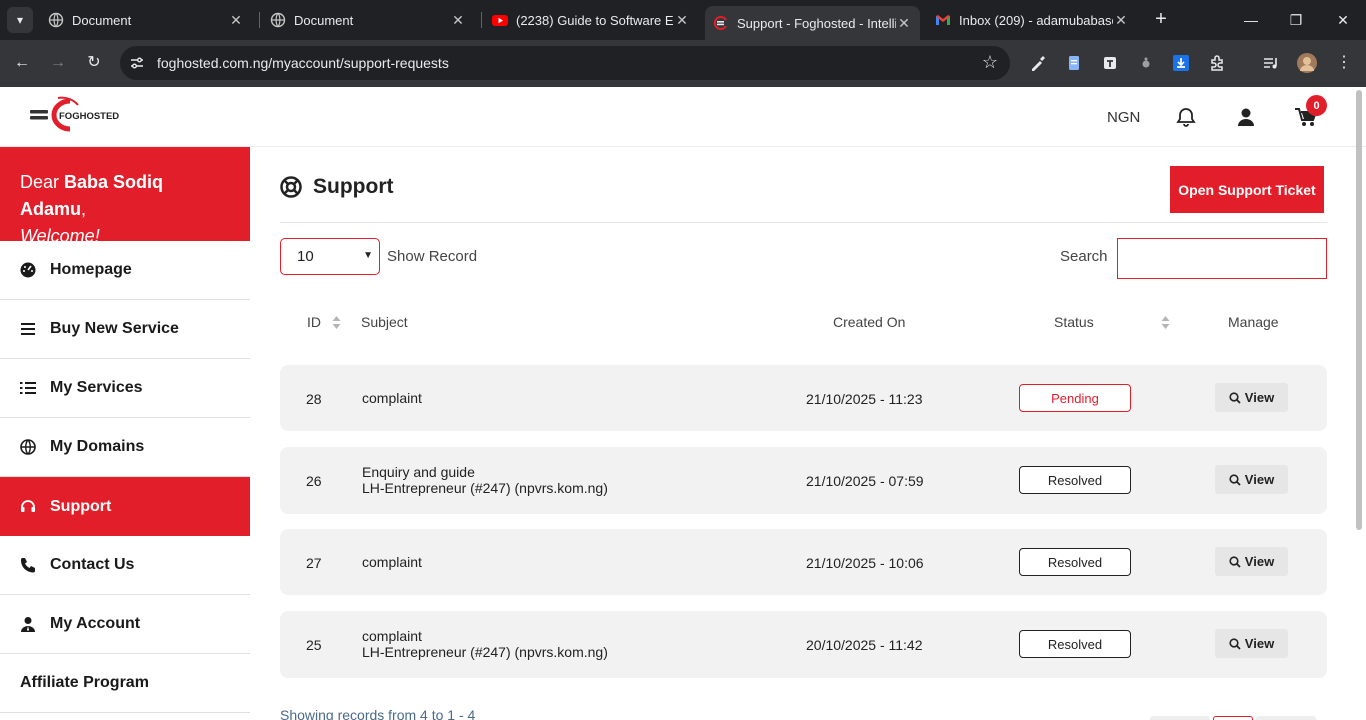 The image size is (1366, 720). What do you see at coordinates (943, 20) in the screenshot?
I see `gmail-icon` at bounding box center [943, 20].